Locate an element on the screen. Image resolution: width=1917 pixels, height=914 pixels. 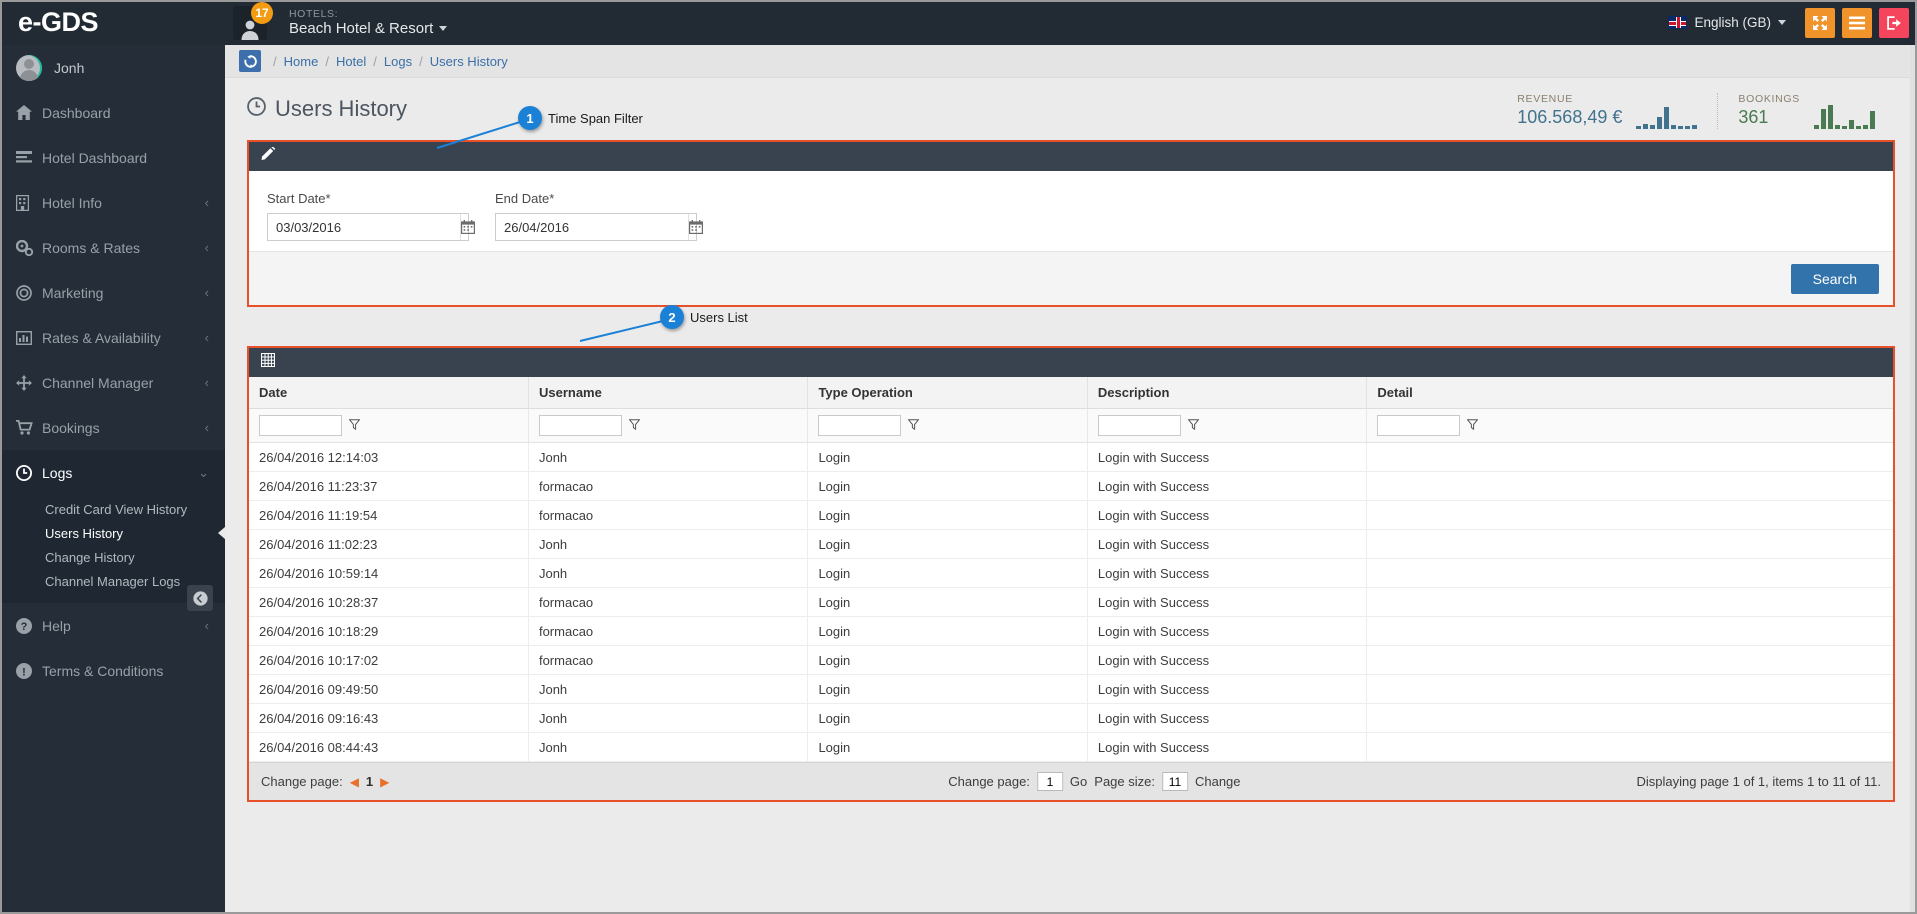
grid-panel-header is located at coordinates (1071, 362).